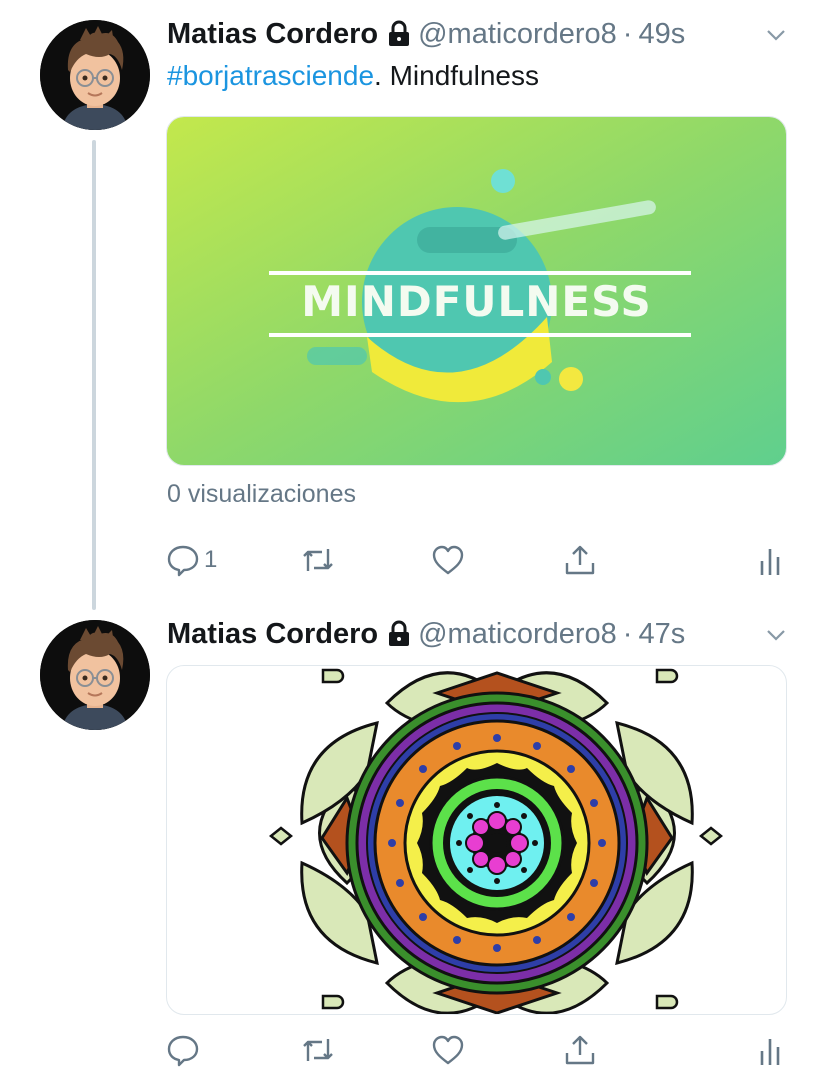 The image size is (828, 1086). Describe the element at coordinates (211, 559) in the screenshot. I see `reply-count: 1` at that location.